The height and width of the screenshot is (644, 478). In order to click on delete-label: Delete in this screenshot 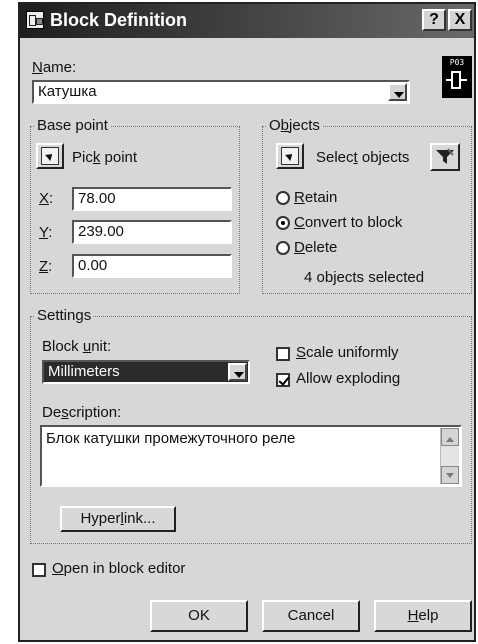, I will do `click(315, 247)`.